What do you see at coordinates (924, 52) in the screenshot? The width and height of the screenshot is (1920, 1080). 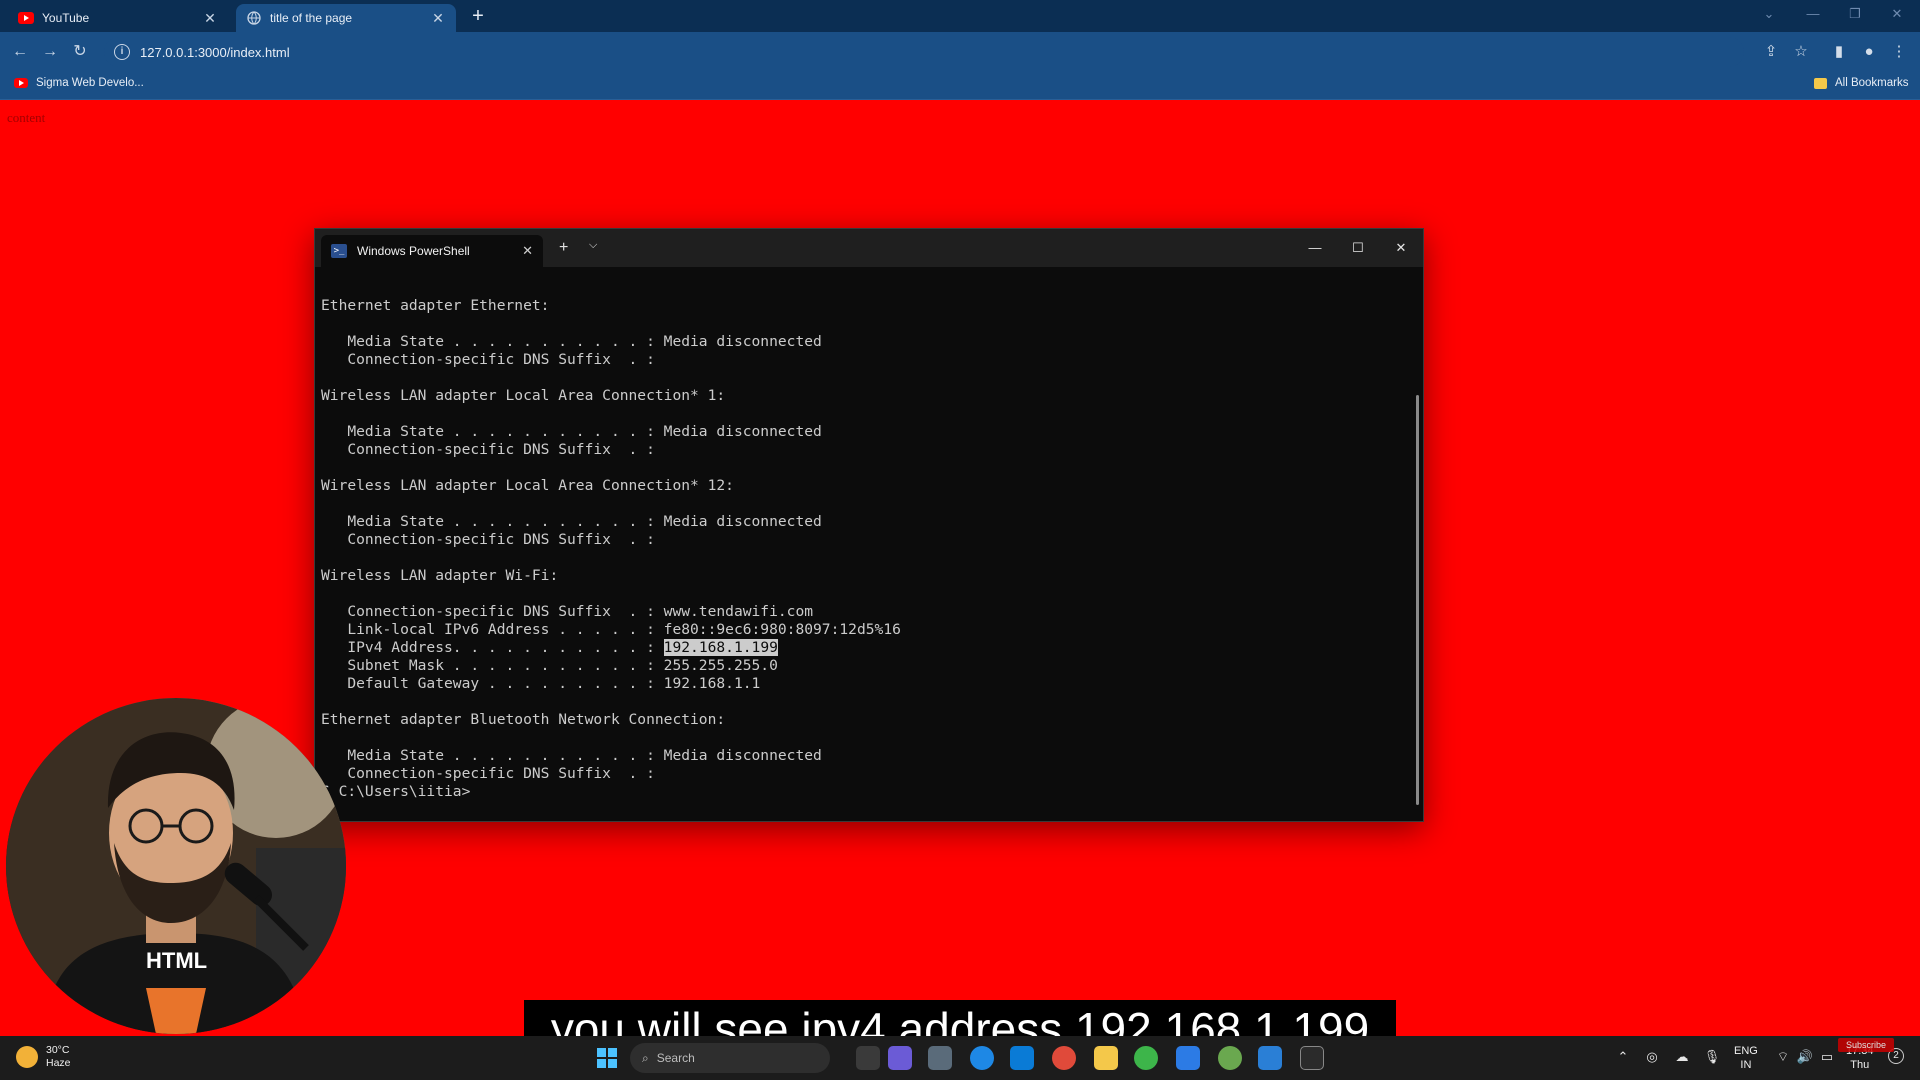 I see `address-bar: i 127.0.0.1:3000/index.html` at bounding box center [924, 52].